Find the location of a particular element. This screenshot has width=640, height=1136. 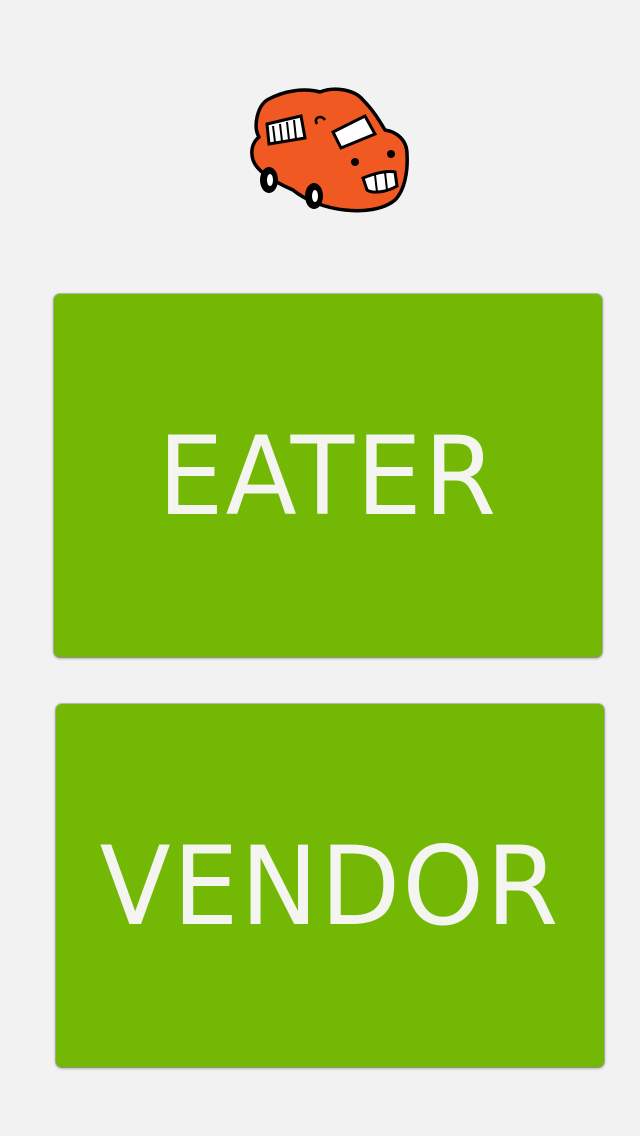

vendor-button-label: VENDOR is located at coordinates (330, 885).